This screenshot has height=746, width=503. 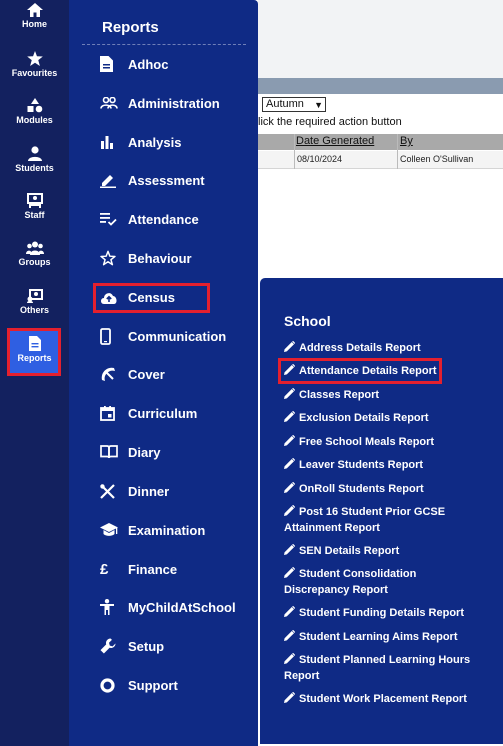 What do you see at coordinates (368, 371) in the screenshot?
I see `submenu-item-label: Attendance Details Report` at bounding box center [368, 371].